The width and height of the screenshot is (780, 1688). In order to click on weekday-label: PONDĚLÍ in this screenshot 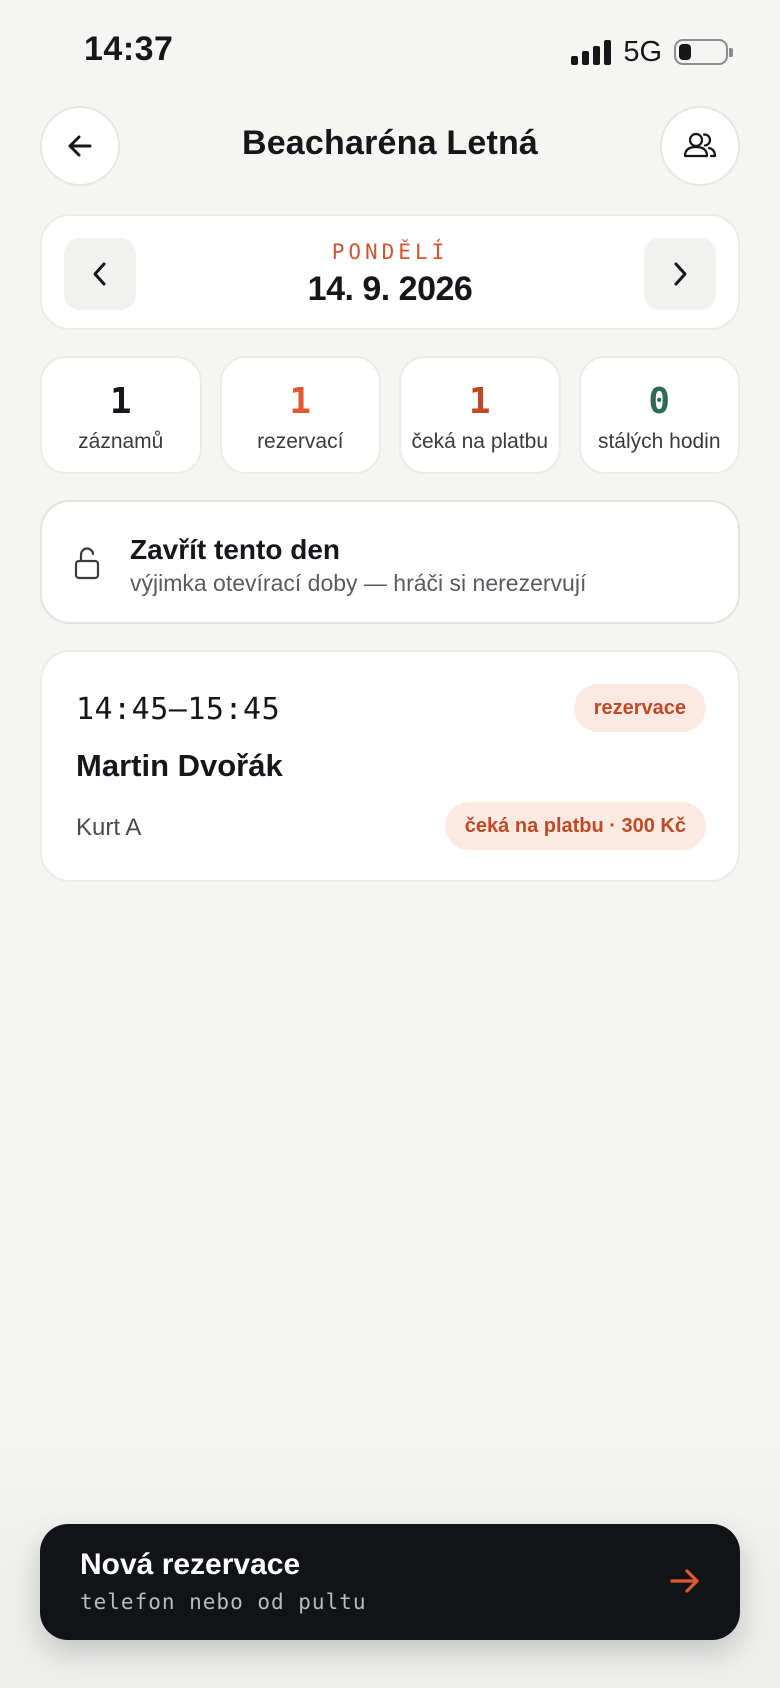, I will do `click(390, 252)`.